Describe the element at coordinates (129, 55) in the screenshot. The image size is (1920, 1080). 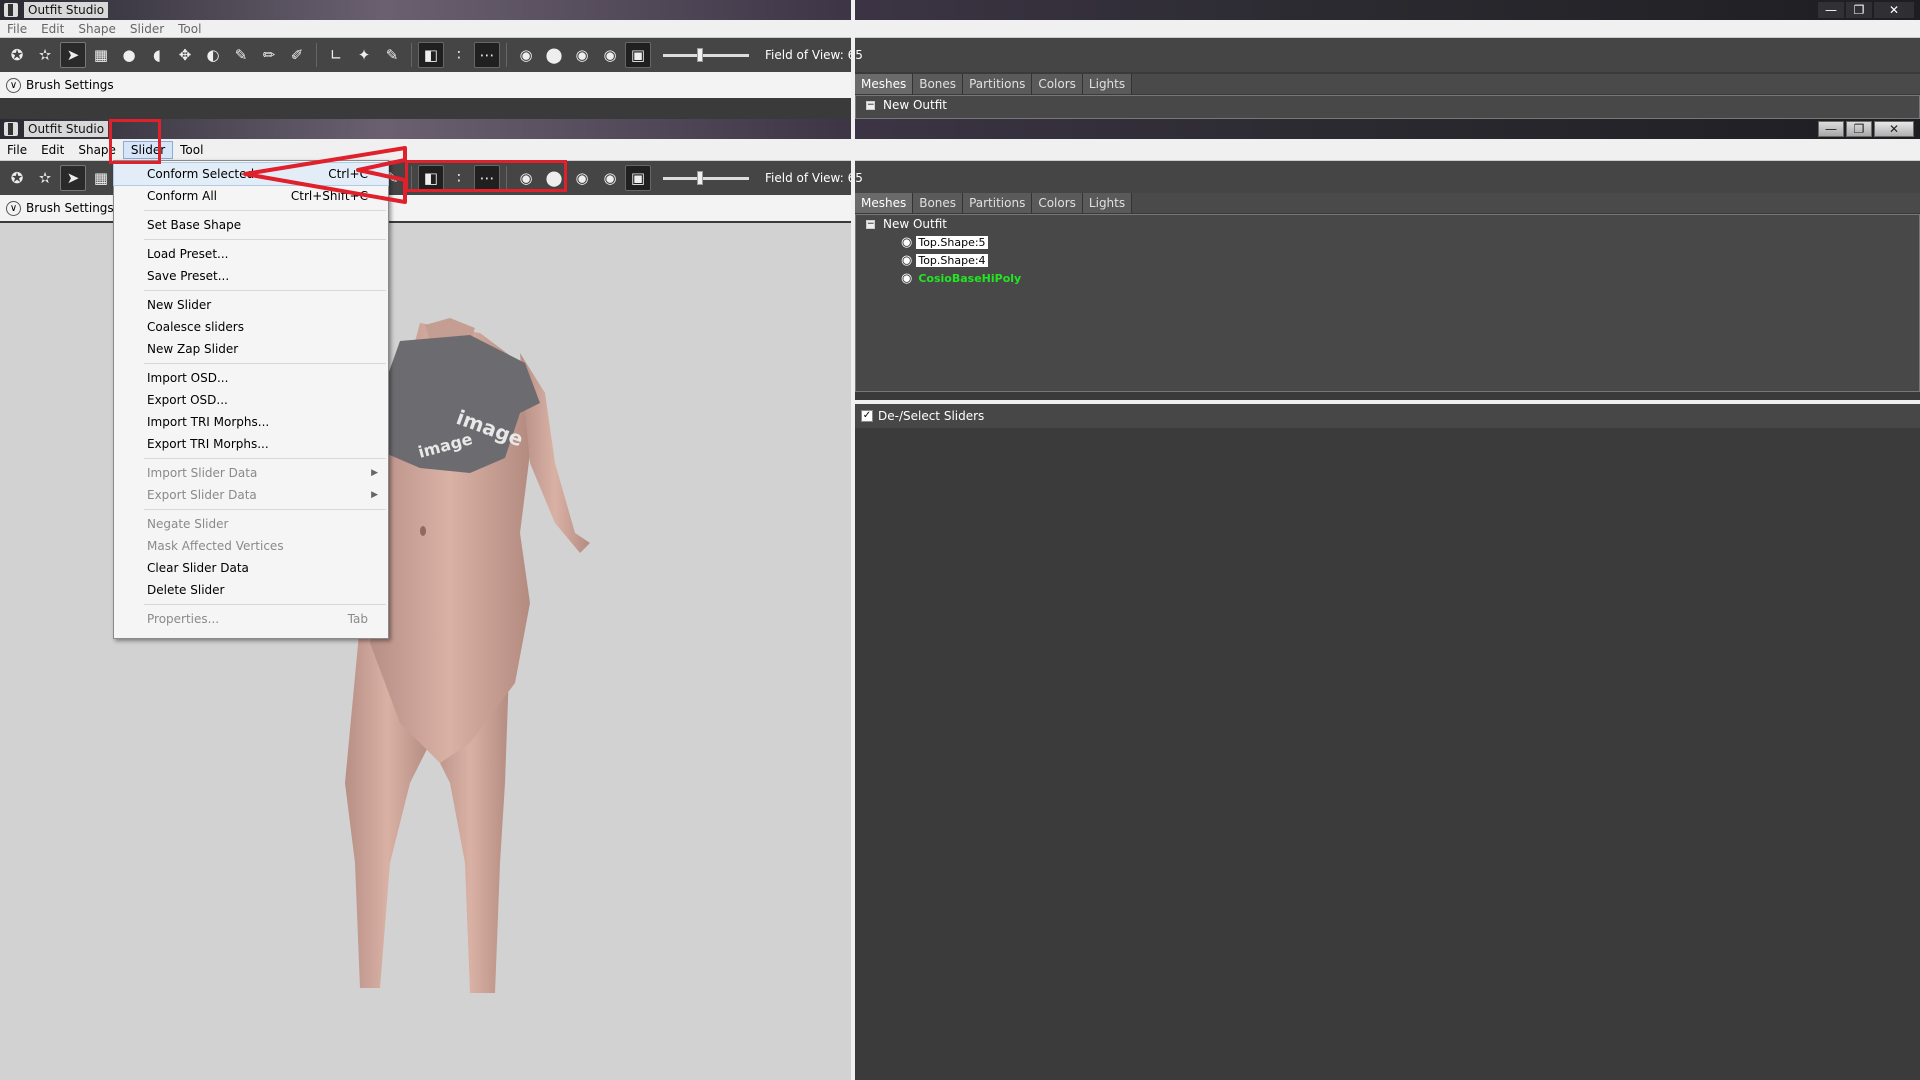
I see `inflate-brush-icon: ●` at that location.